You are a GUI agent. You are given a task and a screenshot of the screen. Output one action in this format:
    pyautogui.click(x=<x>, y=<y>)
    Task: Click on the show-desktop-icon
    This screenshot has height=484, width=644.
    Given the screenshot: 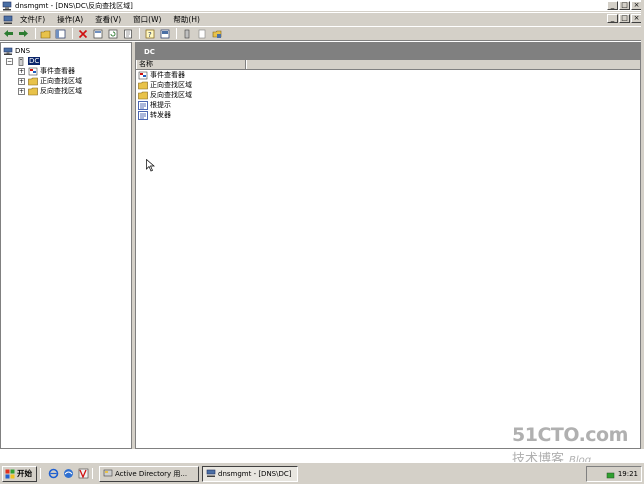 What is the action you would take?
    pyautogui.click(x=68, y=474)
    